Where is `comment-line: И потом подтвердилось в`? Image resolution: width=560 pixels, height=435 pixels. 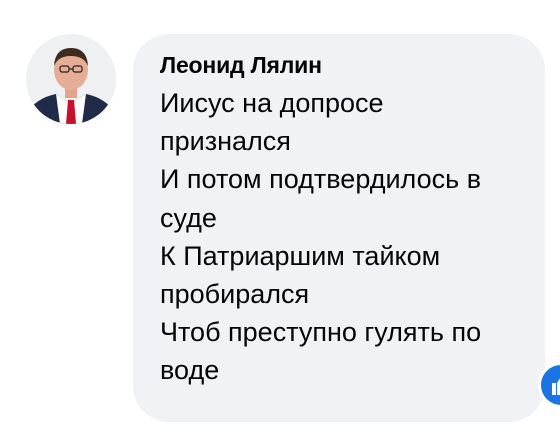
comment-line: И потом подтвердилось в is located at coordinates (321, 179).